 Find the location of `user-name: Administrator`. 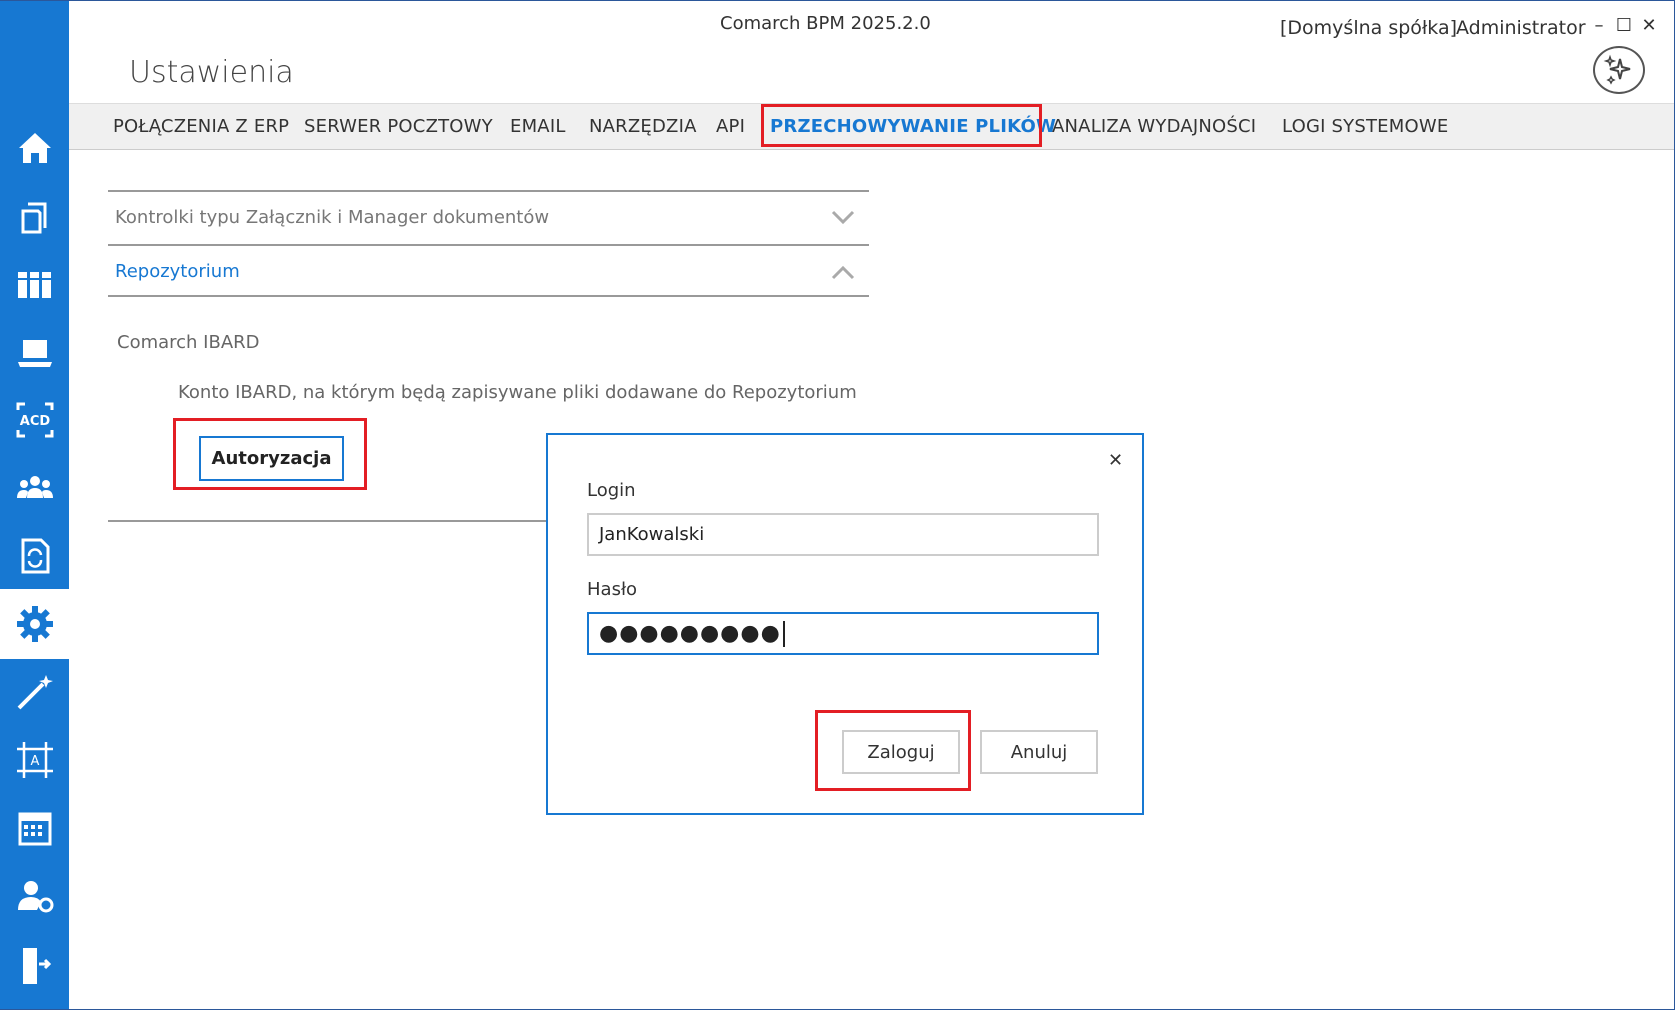

user-name: Administrator is located at coordinates (1521, 28).